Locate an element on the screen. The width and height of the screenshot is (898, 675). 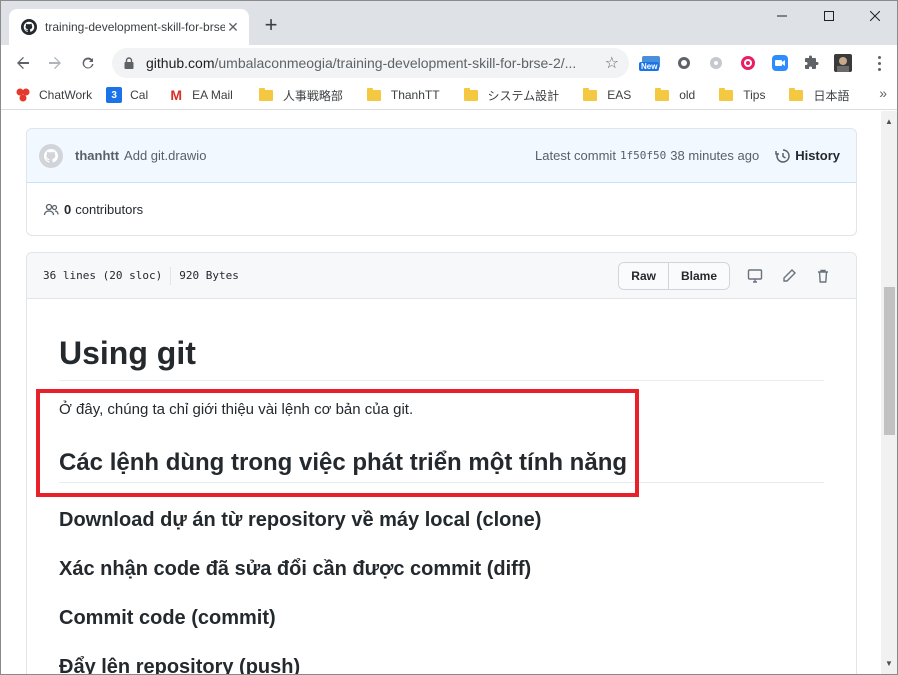
bookmark-folder-system: システム設計 is located at coordinates (508, 95).